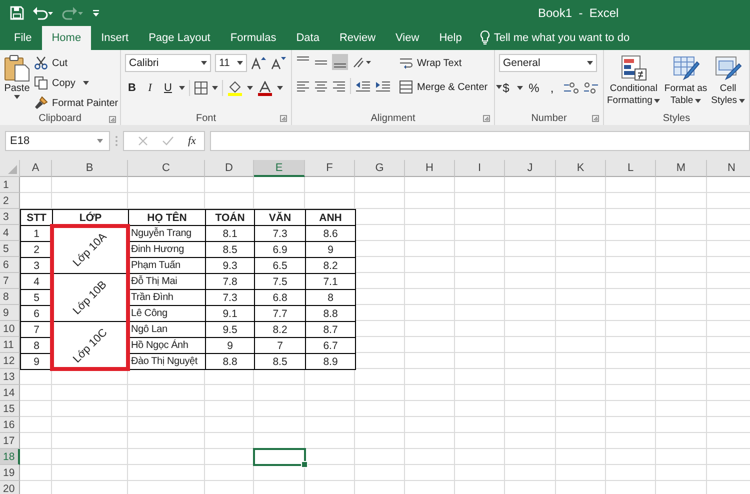 This screenshot has height=494, width=750. What do you see at coordinates (150, 88) in the screenshot?
I see `italic-button: I` at bounding box center [150, 88].